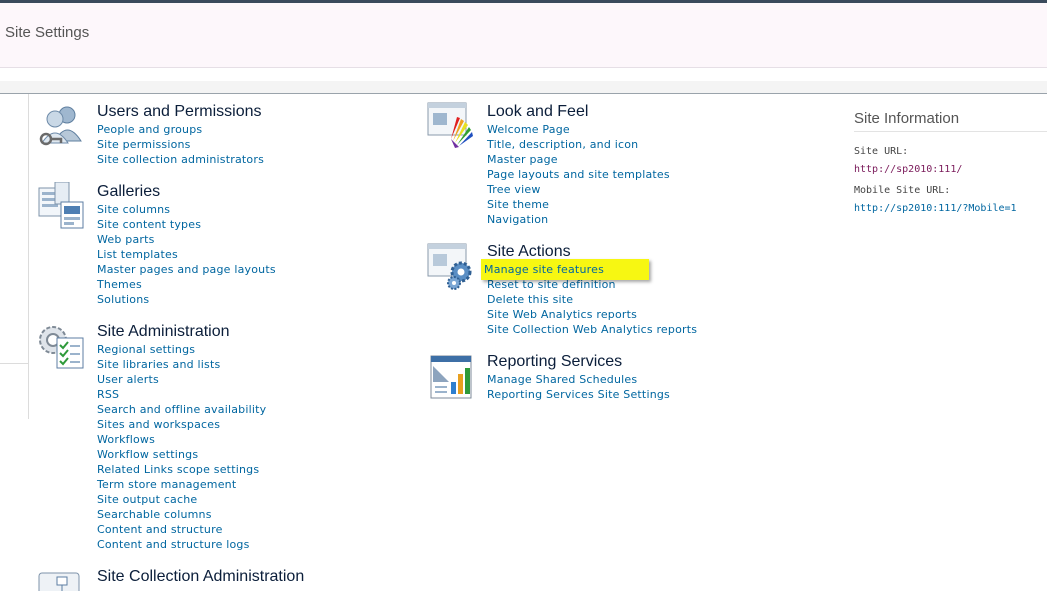 The height and width of the screenshot is (591, 1047). What do you see at coordinates (523, 35) in the screenshot?
I see `title-bar: Site Settings` at bounding box center [523, 35].